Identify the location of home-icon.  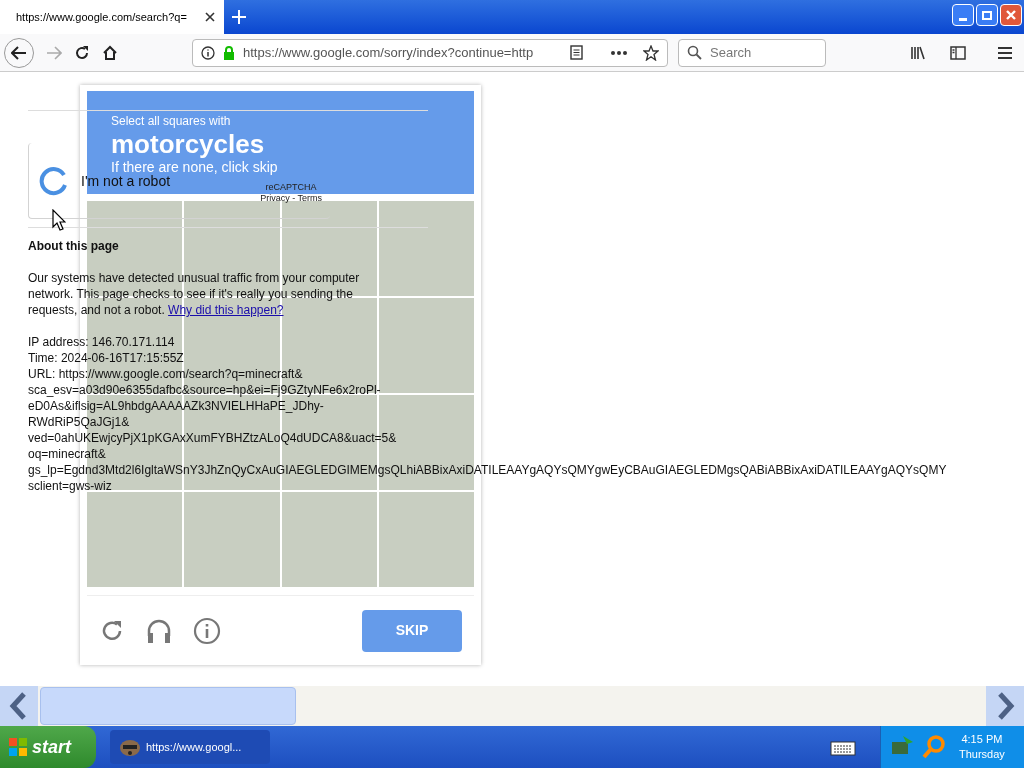
(110, 52).